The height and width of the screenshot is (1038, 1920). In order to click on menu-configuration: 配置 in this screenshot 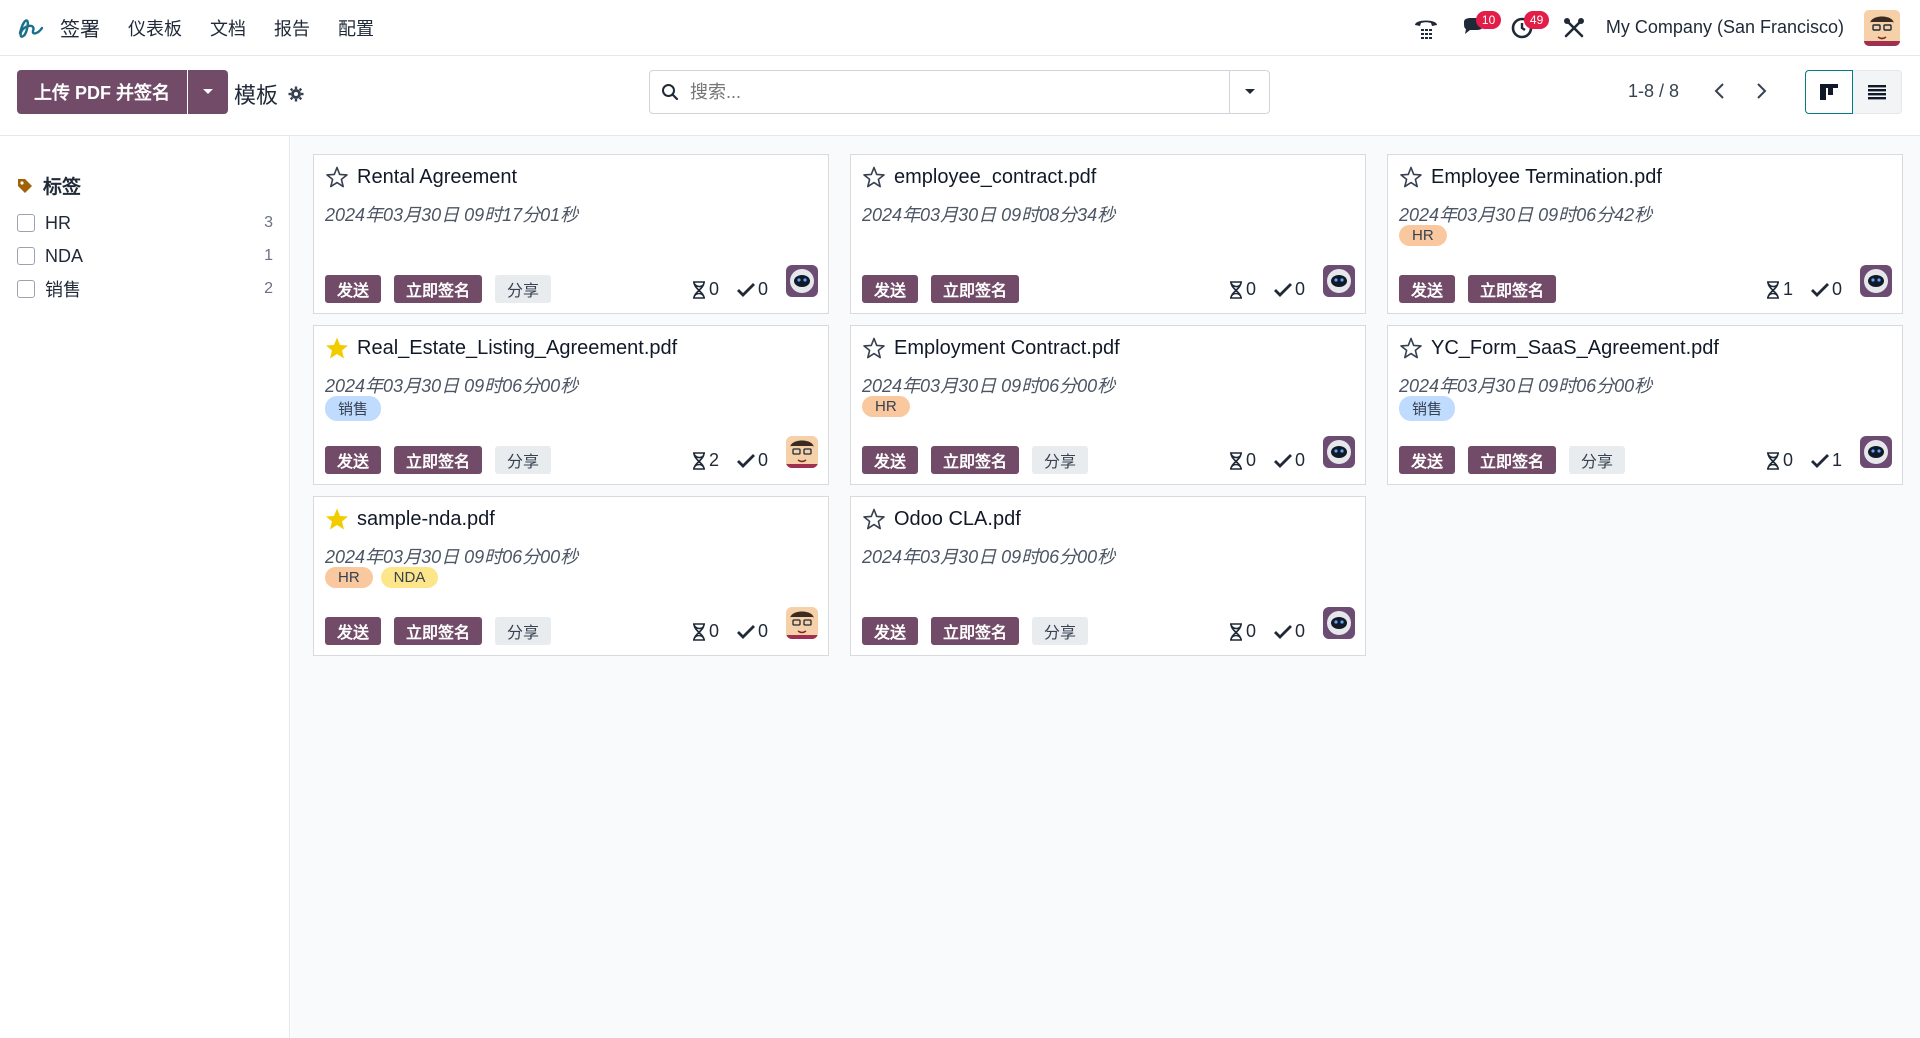, I will do `click(356, 28)`.